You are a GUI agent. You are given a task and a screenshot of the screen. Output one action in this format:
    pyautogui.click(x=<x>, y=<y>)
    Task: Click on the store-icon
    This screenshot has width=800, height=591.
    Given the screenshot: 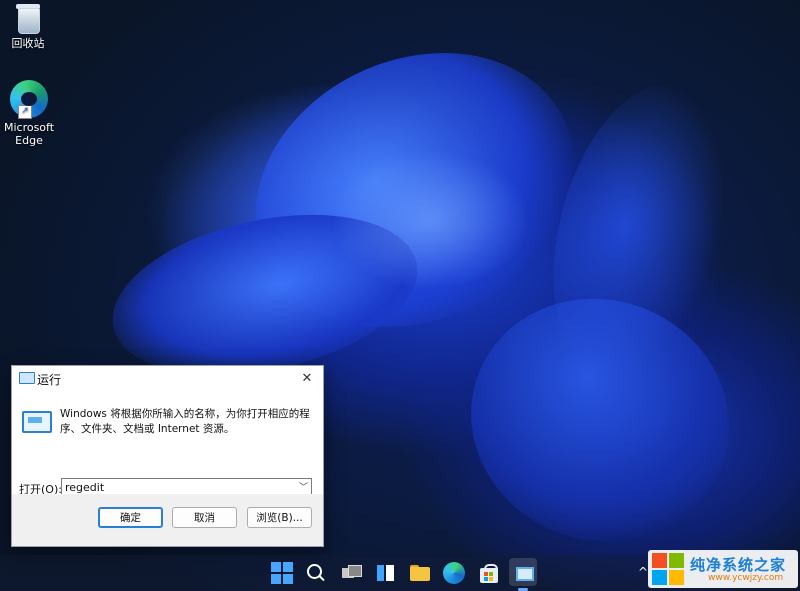 What is the action you would take?
    pyautogui.click(x=489, y=573)
    